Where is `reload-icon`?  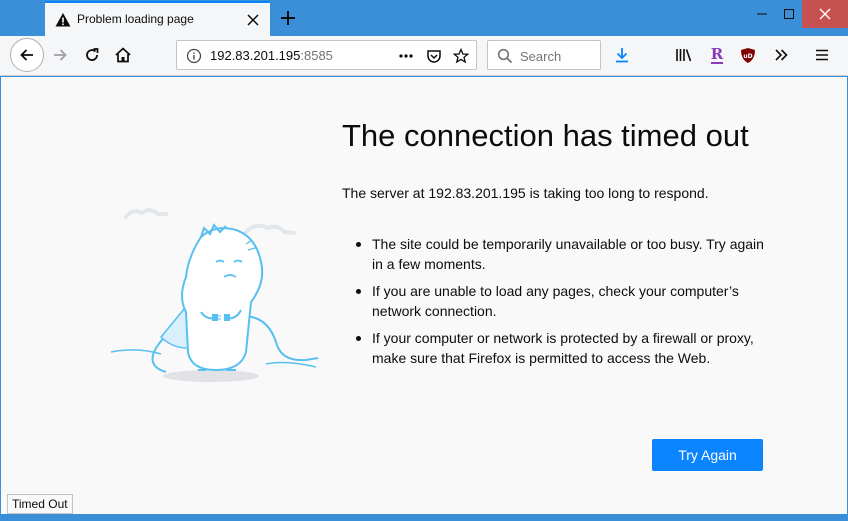
reload-icon is located at coordinates (92, 54).